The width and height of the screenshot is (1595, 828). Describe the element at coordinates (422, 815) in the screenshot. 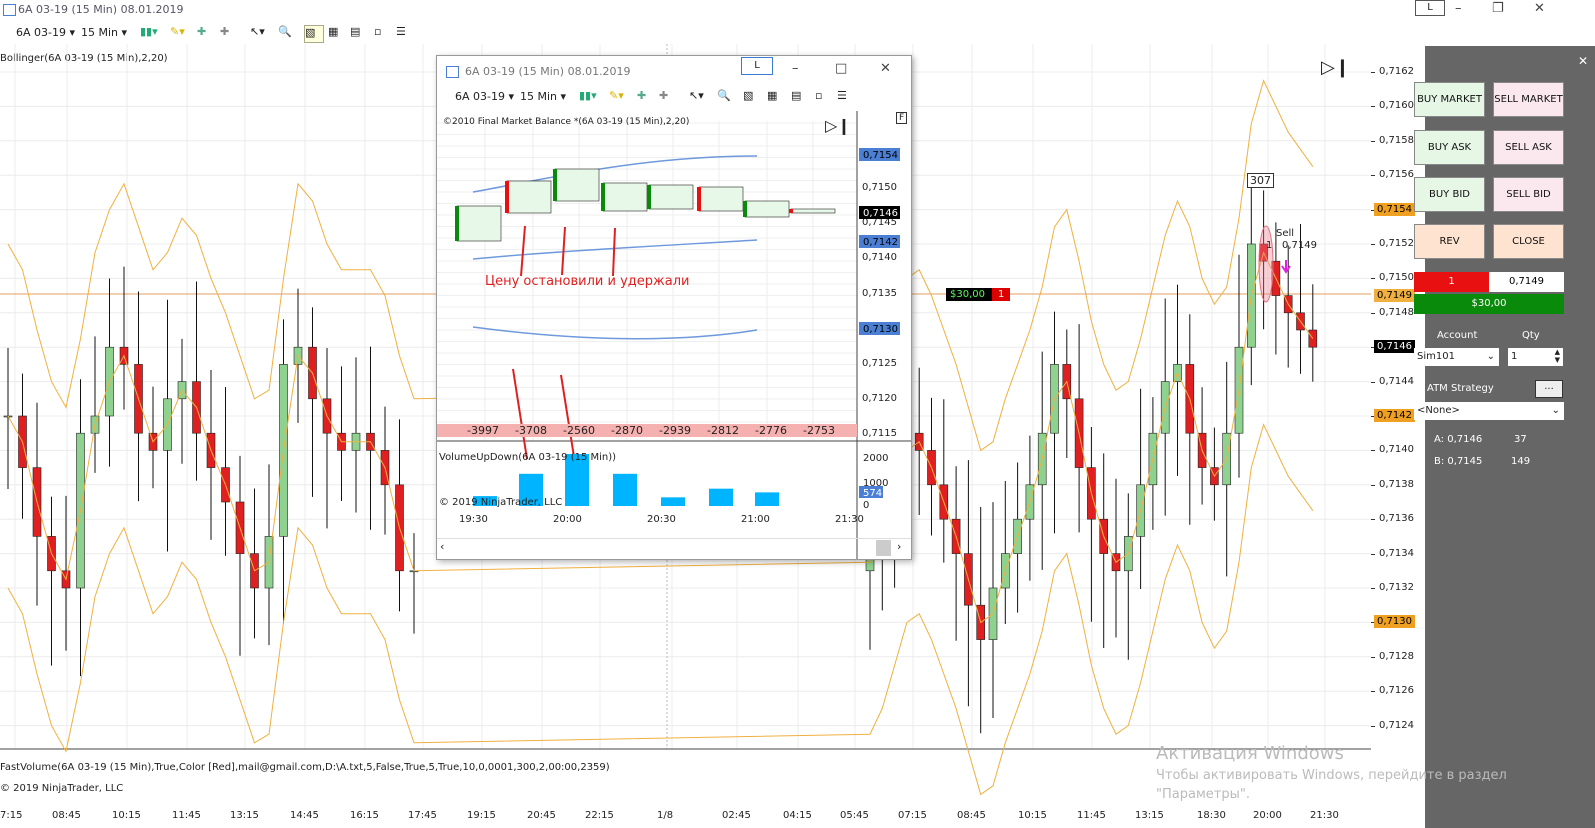

I see `time-tick-label: 17:45` at that location.